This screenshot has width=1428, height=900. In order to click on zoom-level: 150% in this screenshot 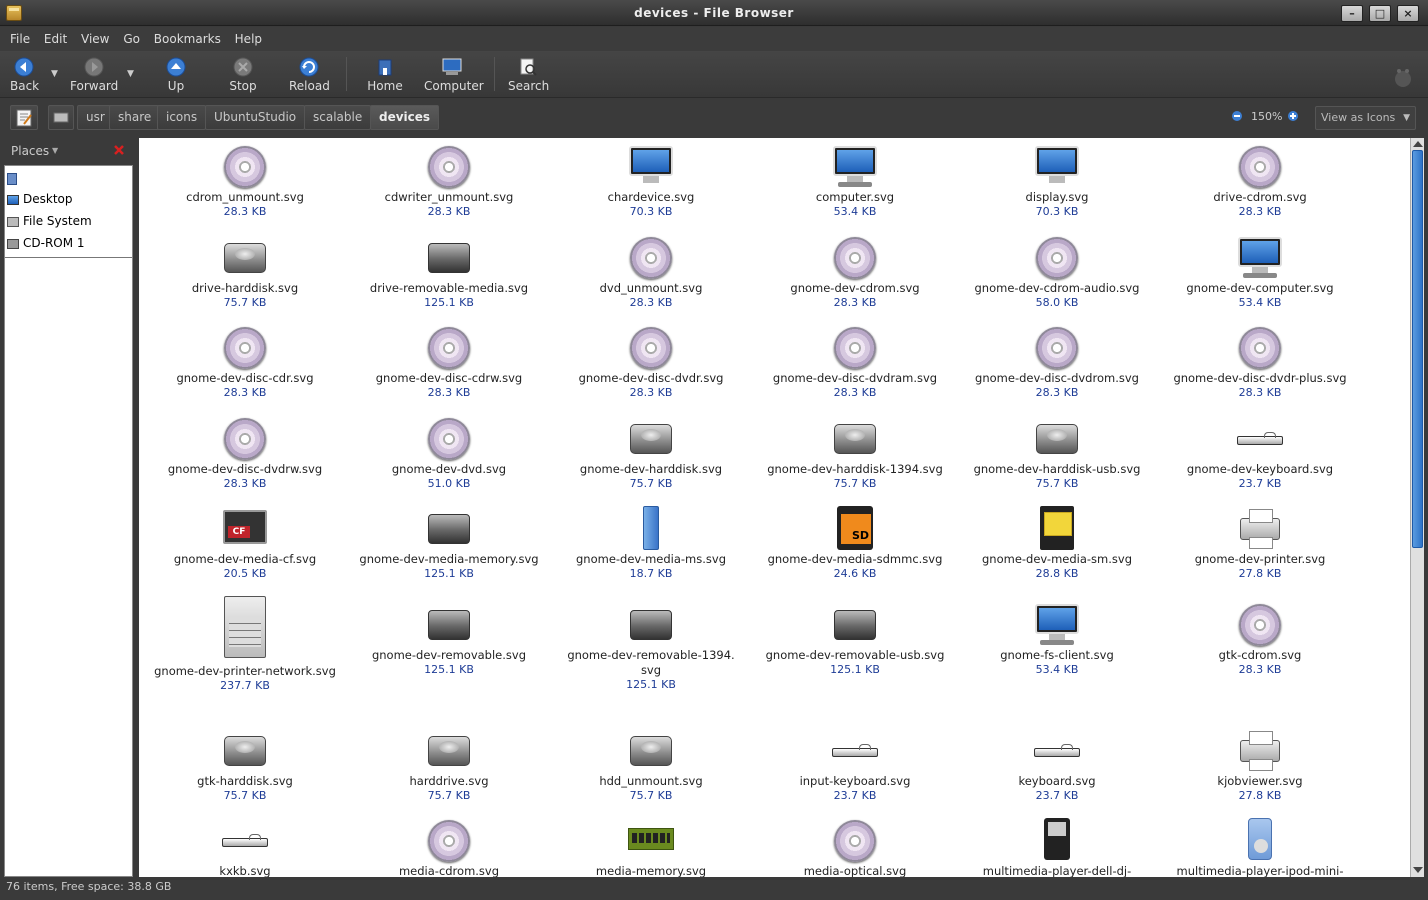, I will do `click(1266, 116)`.